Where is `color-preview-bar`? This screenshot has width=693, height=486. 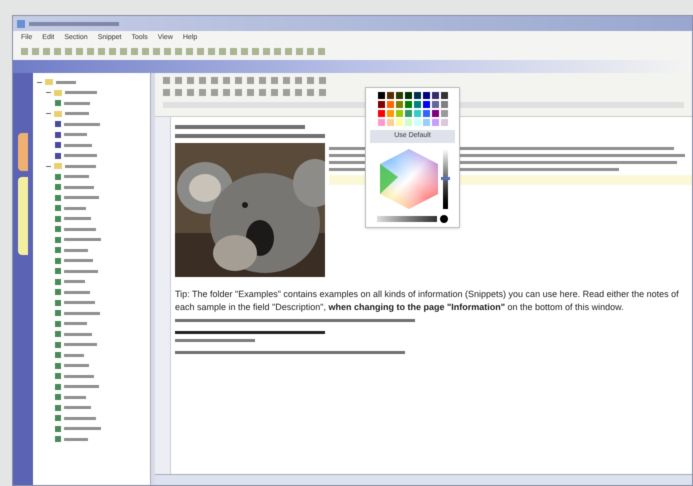 color-preview-bar is located at coordinates (407, 219).